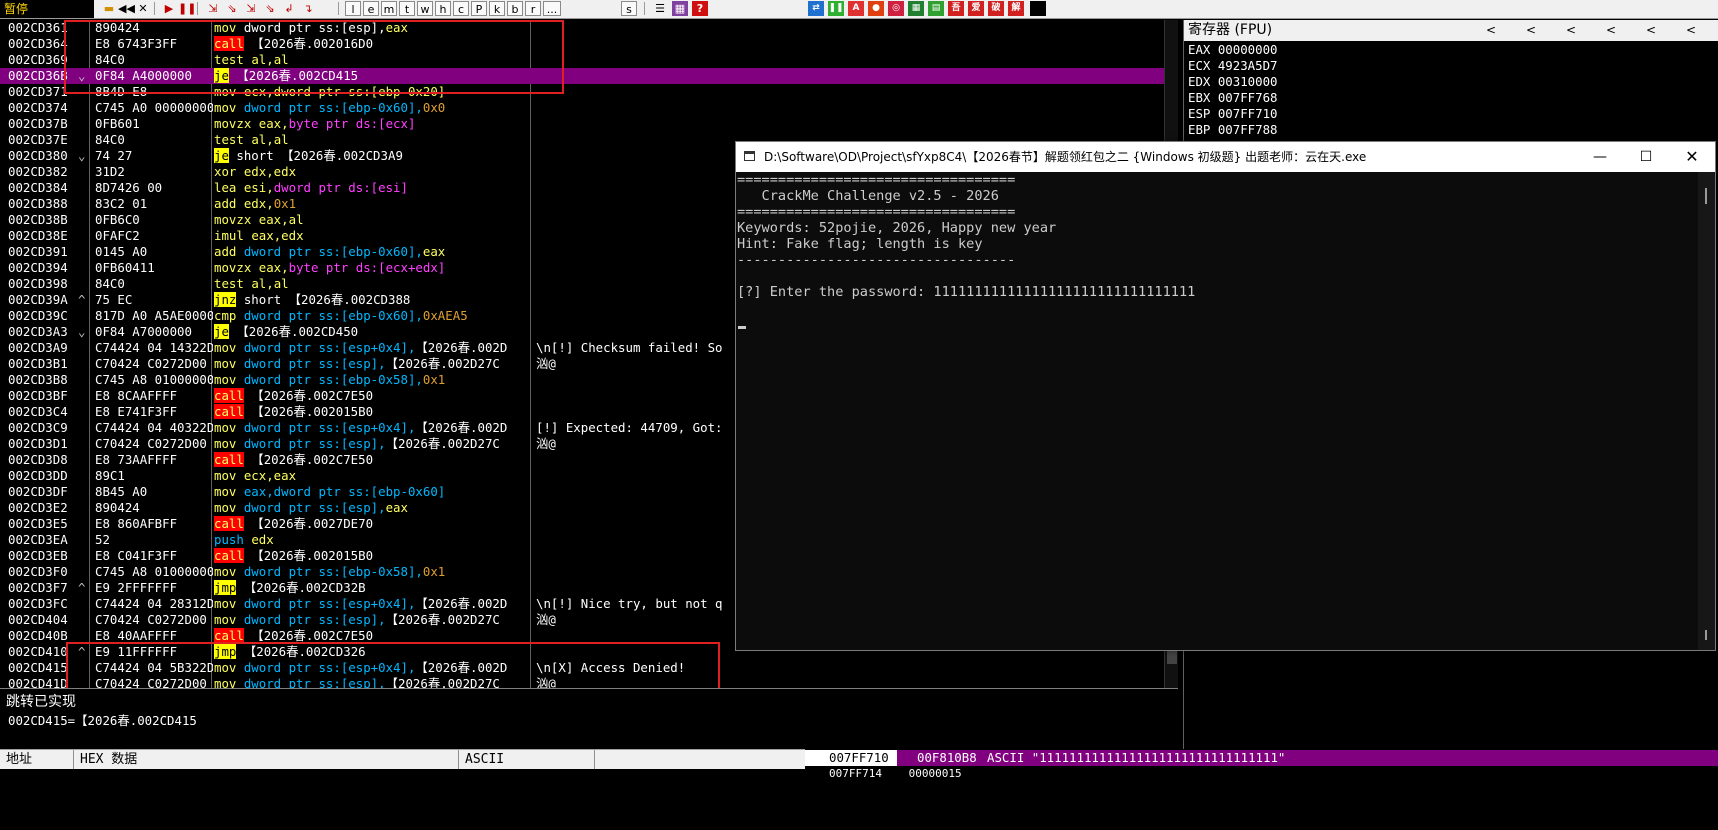 The height and width of the screenshot is (830, 1718). I want to click on step-into-icon: ⇲, so click(213, 8).